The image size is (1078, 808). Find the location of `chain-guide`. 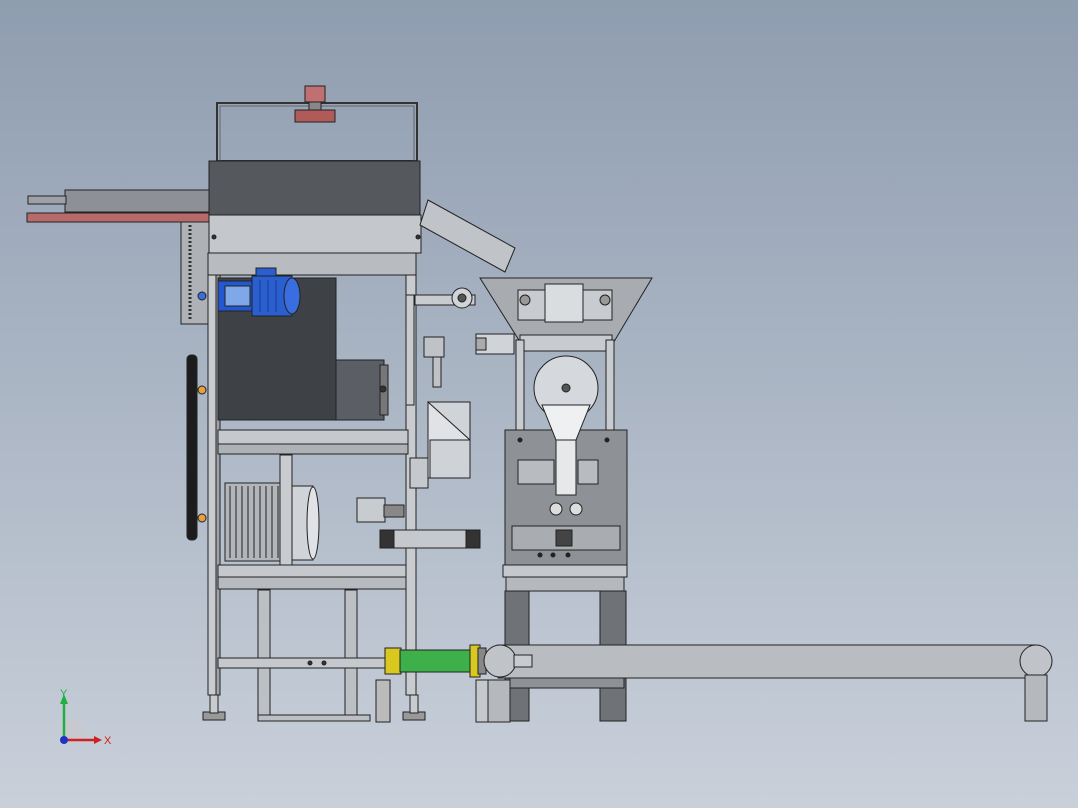

chain-guide is located at coordinates (195, 273).